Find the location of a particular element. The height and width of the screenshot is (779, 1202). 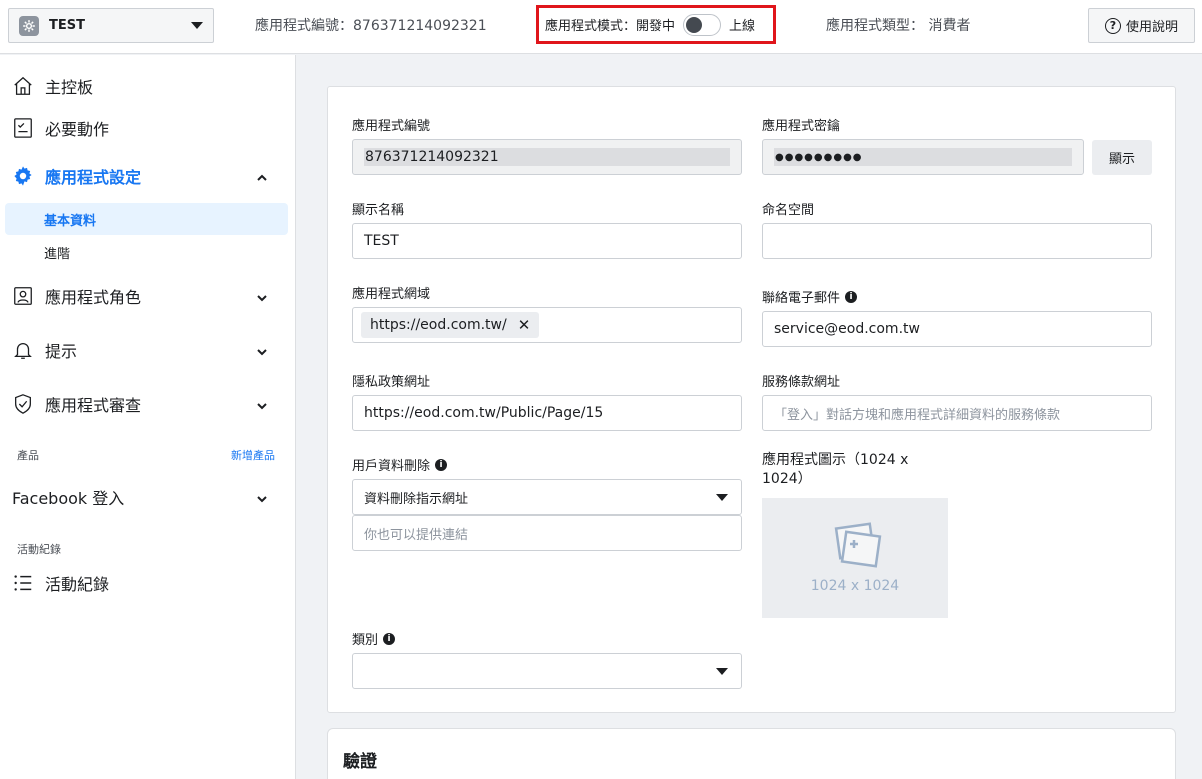

category-select is located at coordinates (547, 671).